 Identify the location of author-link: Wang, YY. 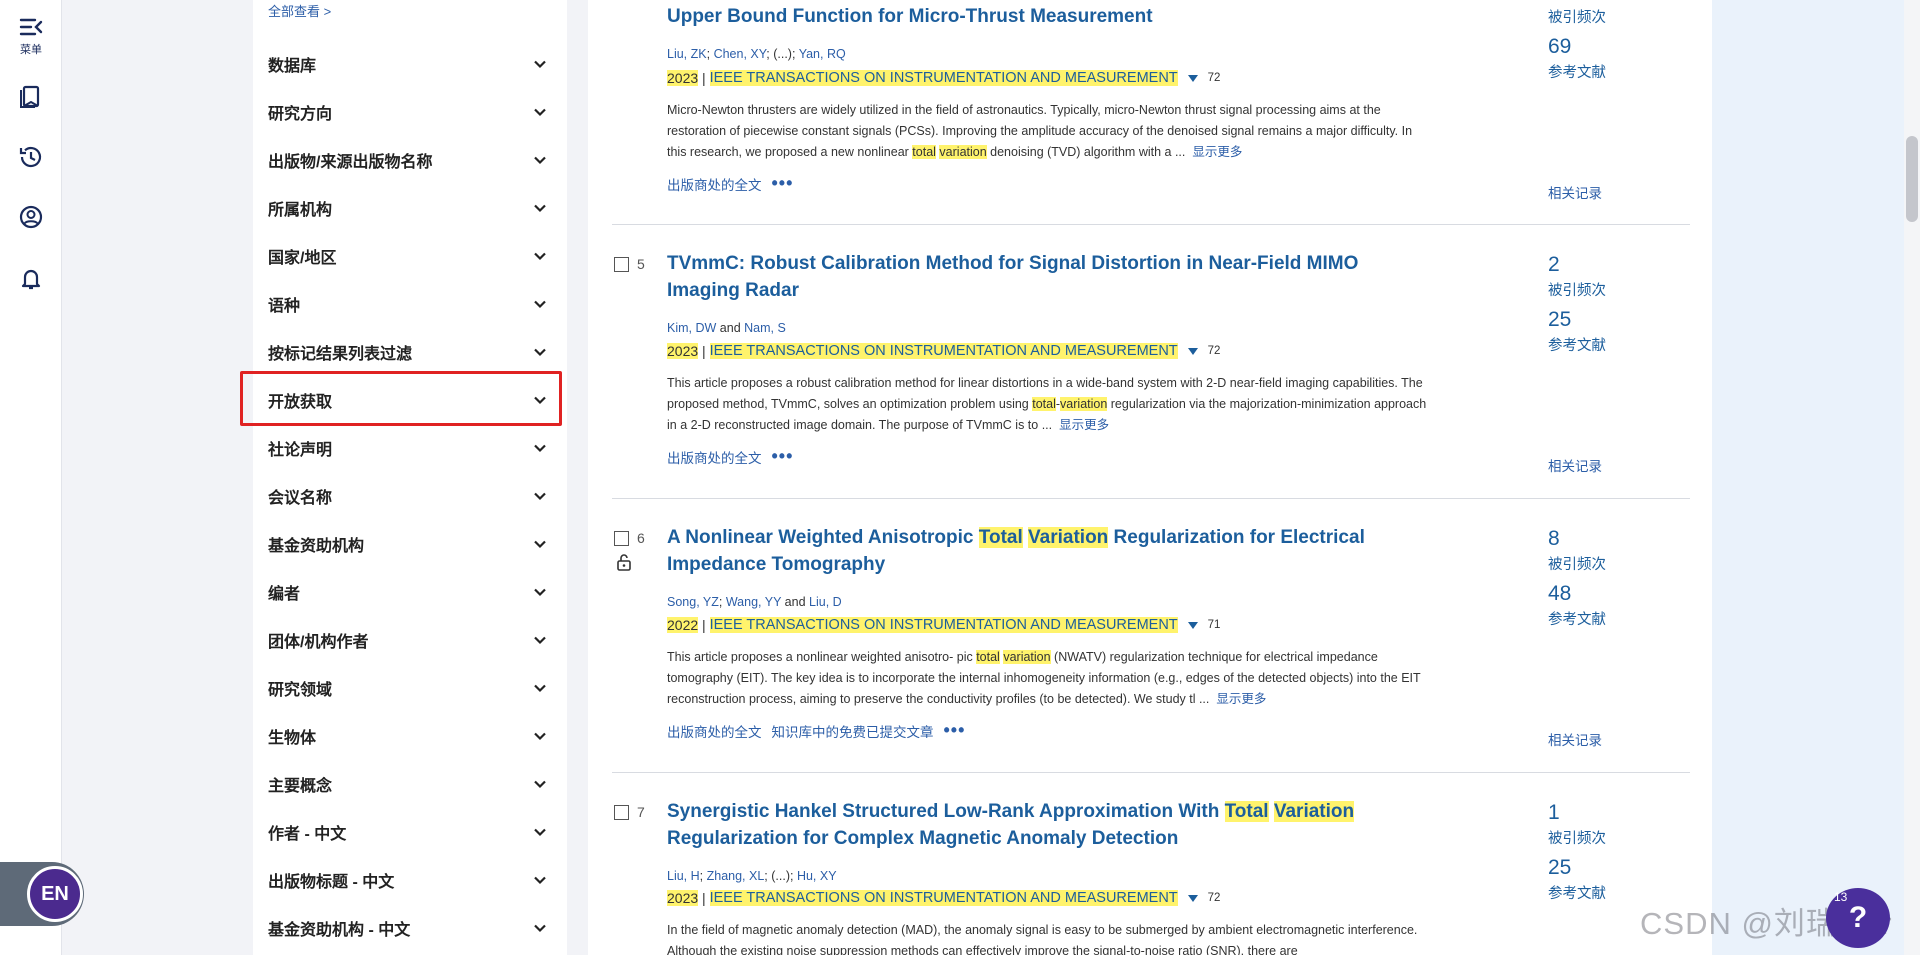
(753, 602).